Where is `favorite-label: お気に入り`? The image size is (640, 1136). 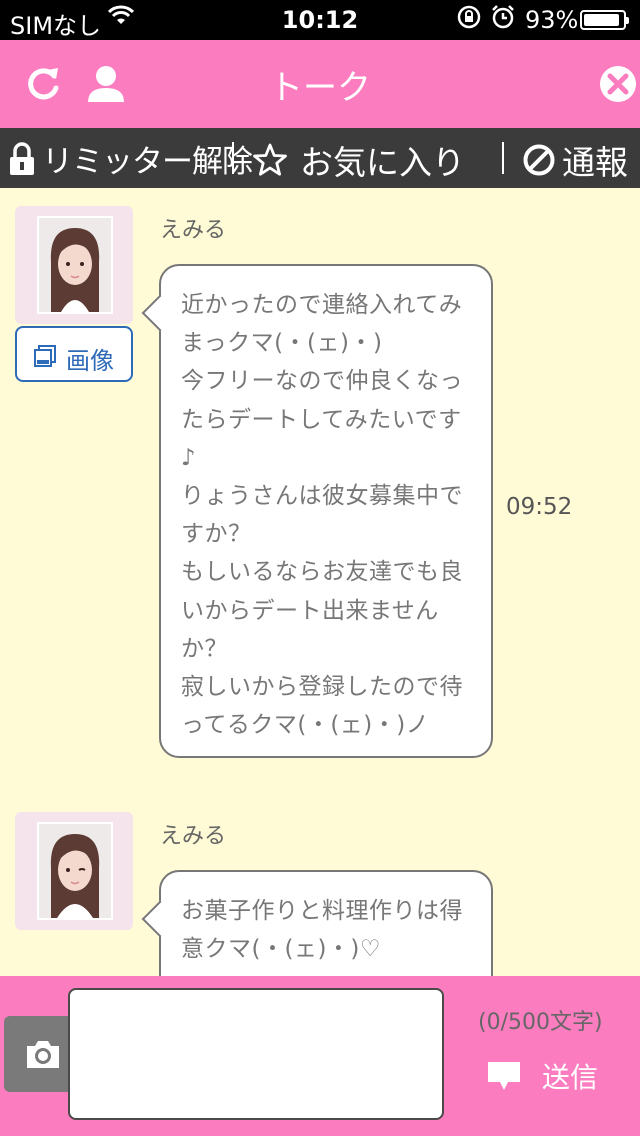
favorite-label: お気に入り is located at coordinates (382, 162).